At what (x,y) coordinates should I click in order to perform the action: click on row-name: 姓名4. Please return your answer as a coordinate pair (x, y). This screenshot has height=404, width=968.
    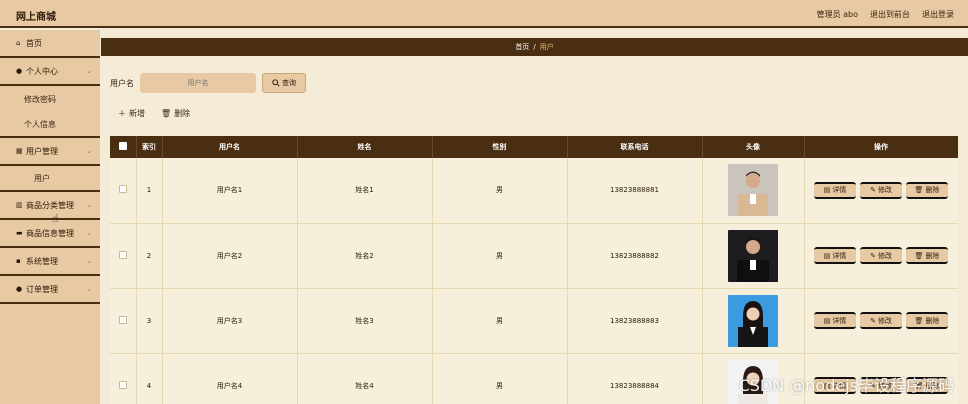
    Looking at the image, I should click on (365, 378).